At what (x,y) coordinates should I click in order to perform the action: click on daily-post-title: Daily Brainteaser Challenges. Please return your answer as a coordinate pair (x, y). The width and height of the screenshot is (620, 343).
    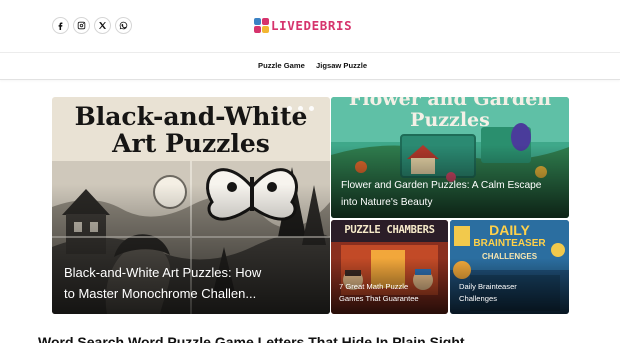
    Looking at the image, I should click on (488, 293).